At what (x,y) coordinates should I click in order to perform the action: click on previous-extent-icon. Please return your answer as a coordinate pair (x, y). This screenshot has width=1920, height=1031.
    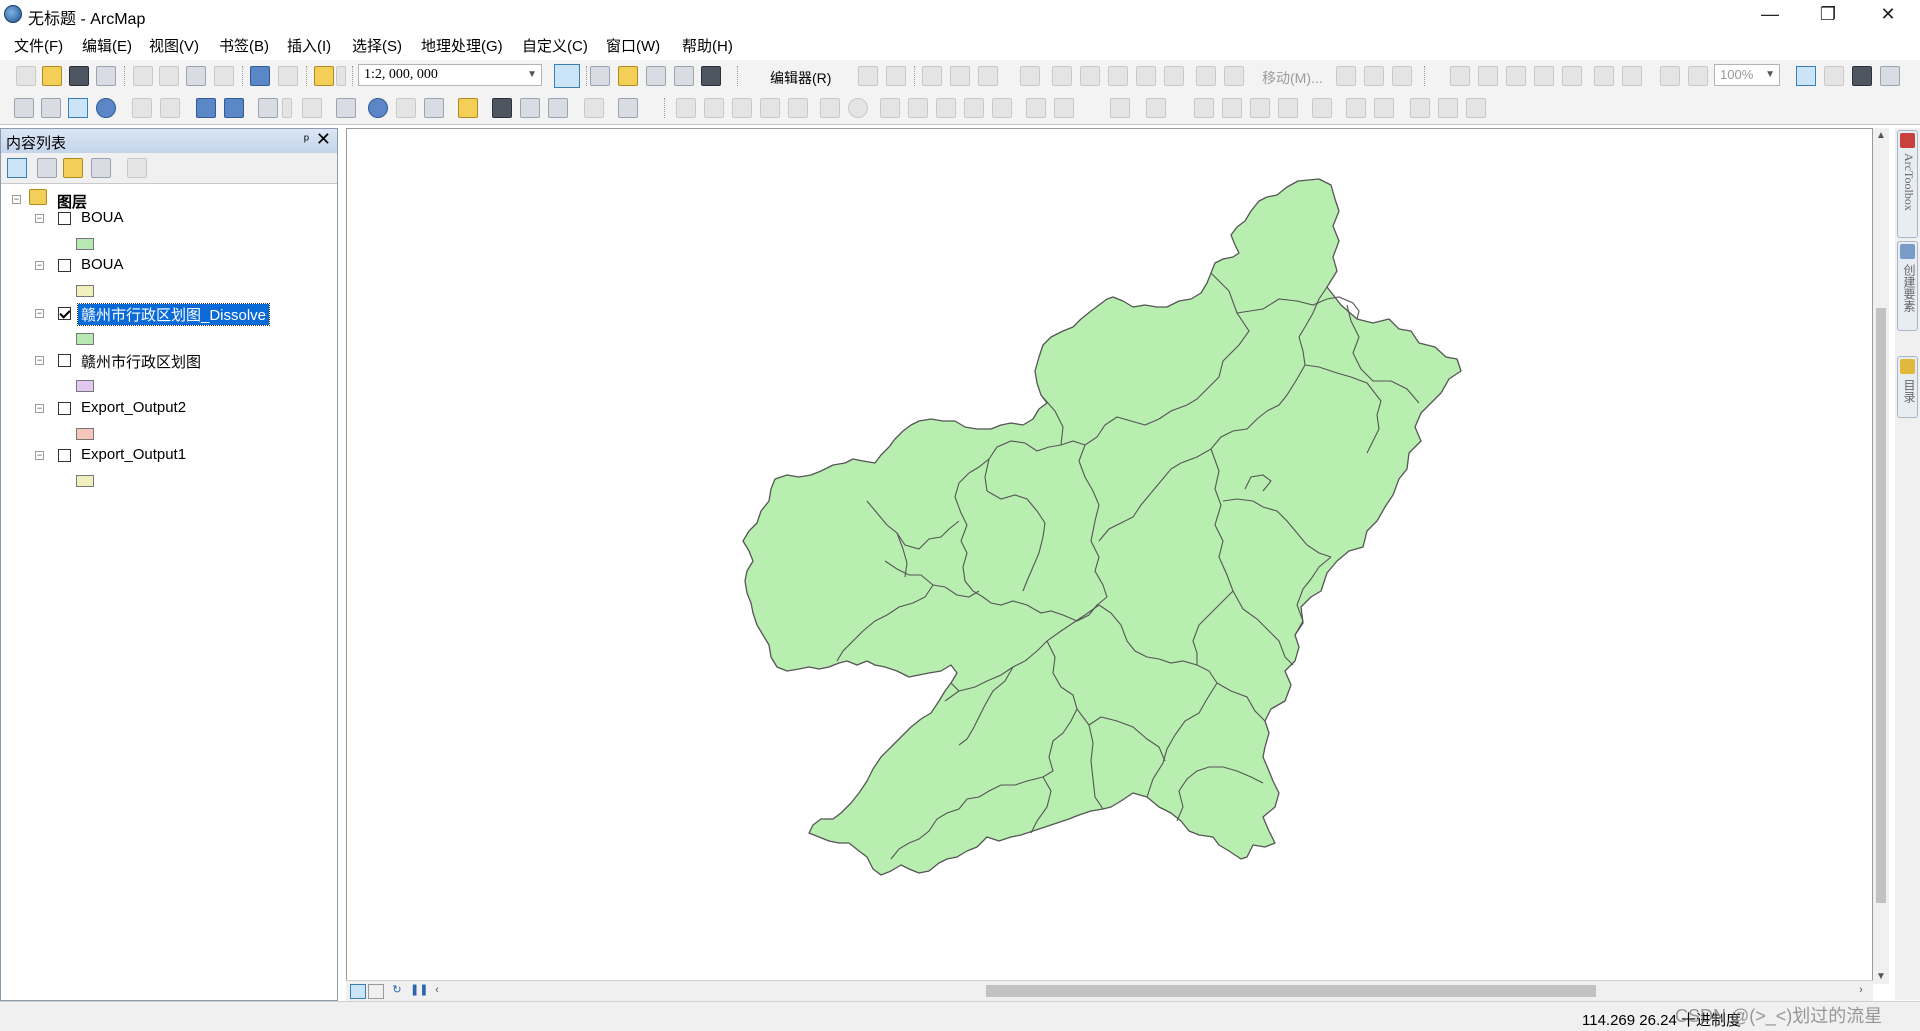
    Looking at the image, I should click on (1670, 76).